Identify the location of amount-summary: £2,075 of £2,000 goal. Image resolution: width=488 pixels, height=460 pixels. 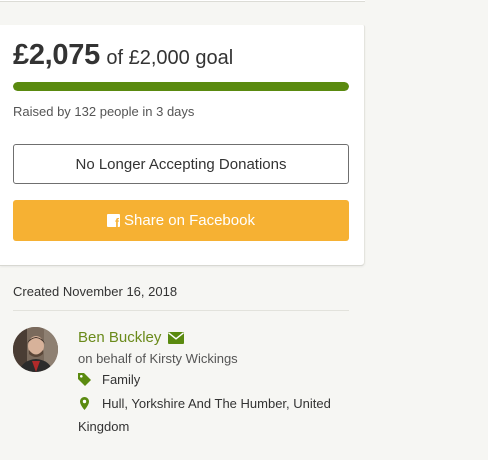
(123, 55).